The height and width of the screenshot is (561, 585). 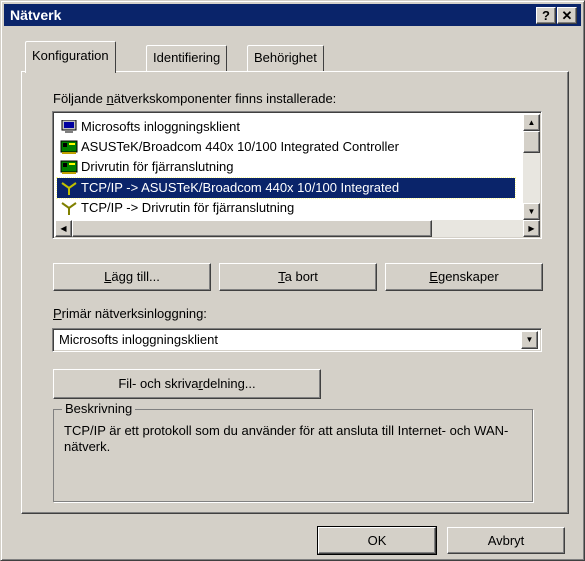 I want to click on dropdown-arrow-icon: ▼, so click(x=529, y=340).